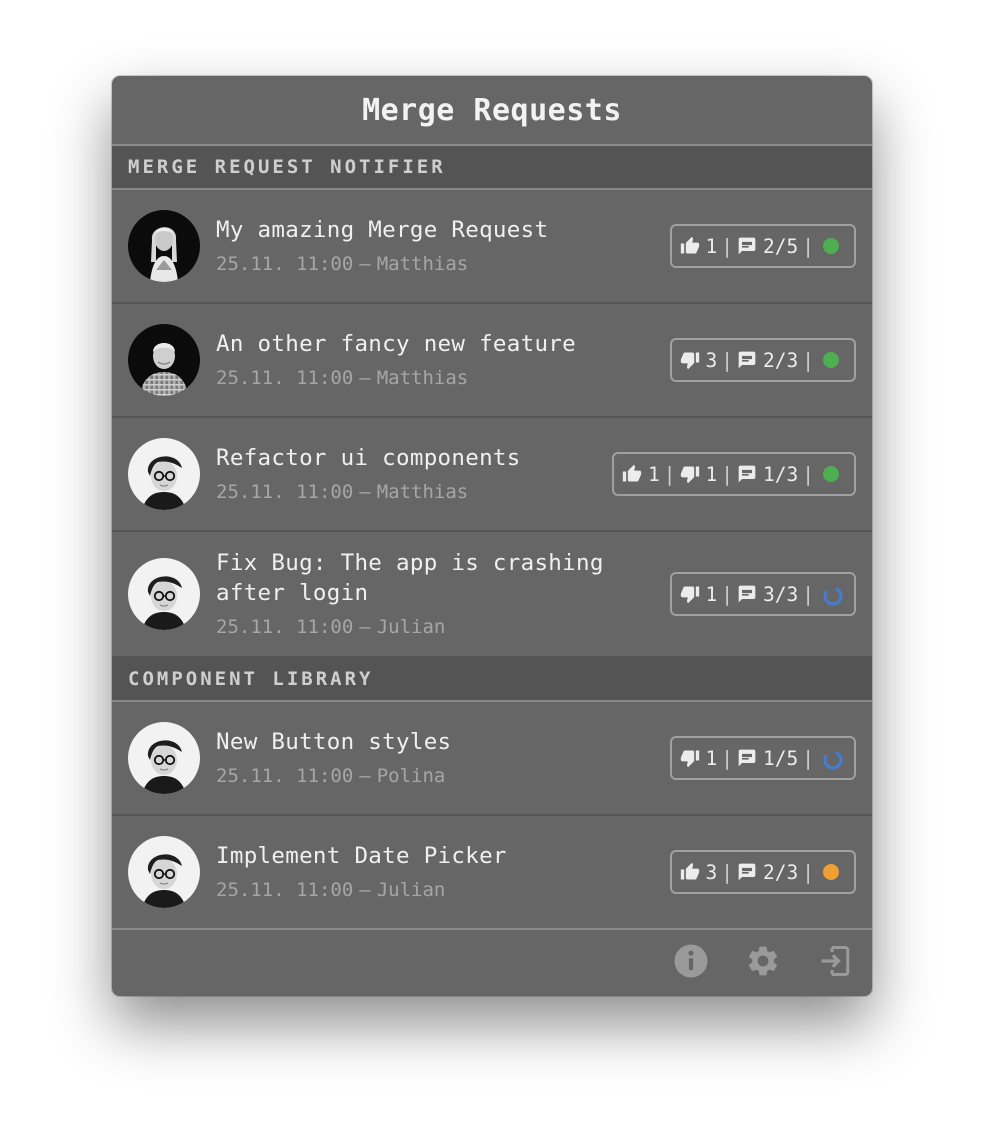 The height and width of the screenshot is (1144, 984). Describe the element at coordinates (492, 961) in the screenshot. I see `footer-toolbar` at that location.